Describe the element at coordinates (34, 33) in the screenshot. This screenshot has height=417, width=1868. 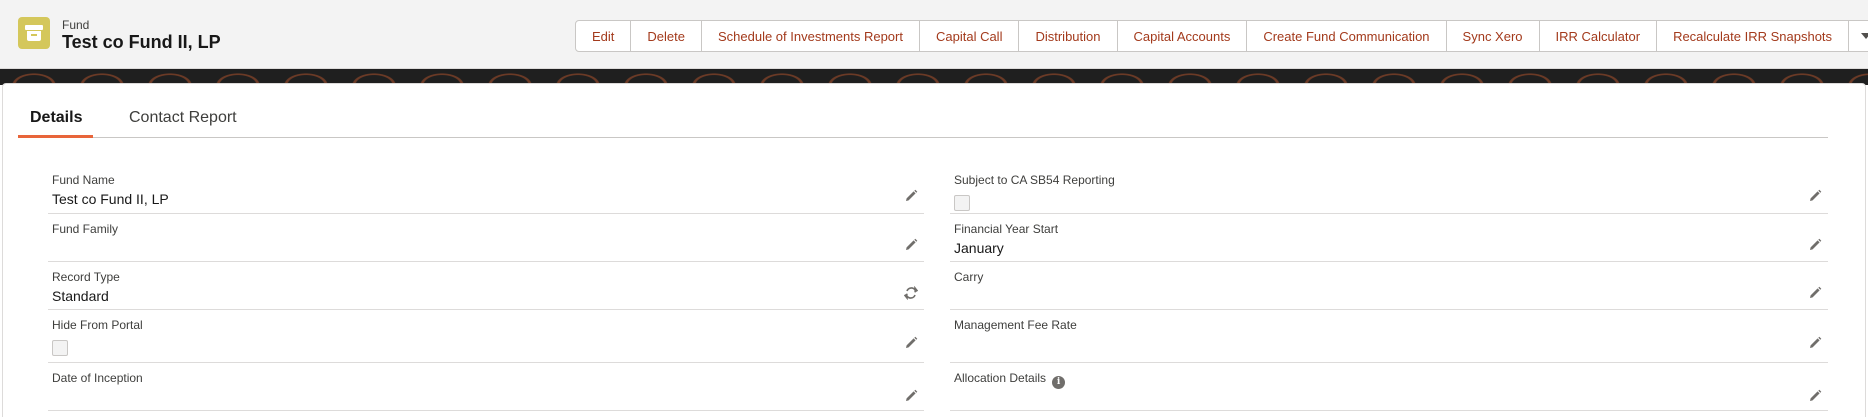
I see `archive-box-icon` at that location.